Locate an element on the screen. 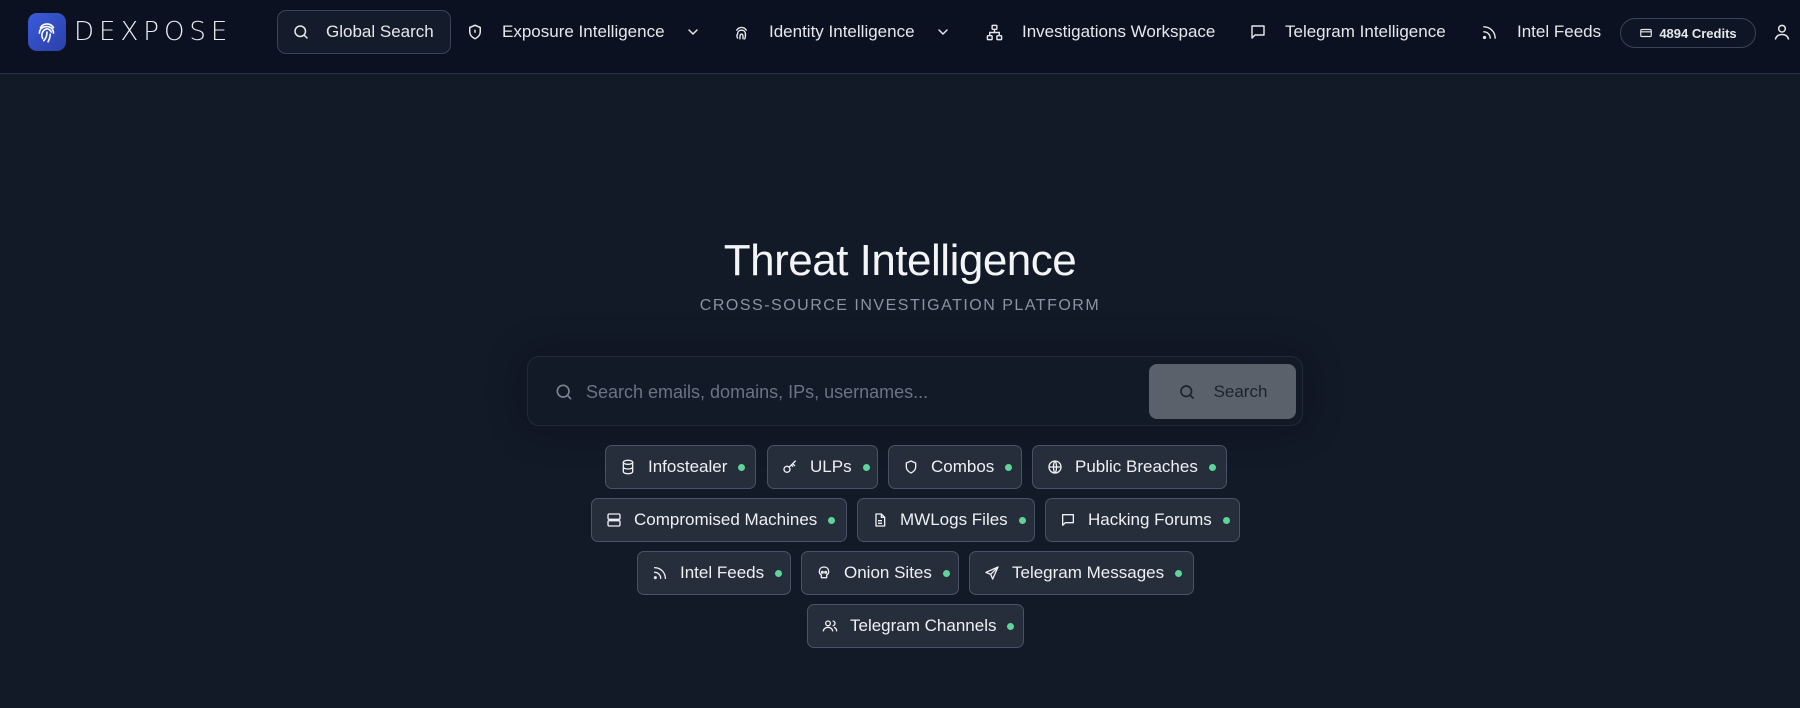 This screenshot has width=1800, height=708. source-chip-intel-feeds: Intel Feeds is located at coordinates (714, 573).